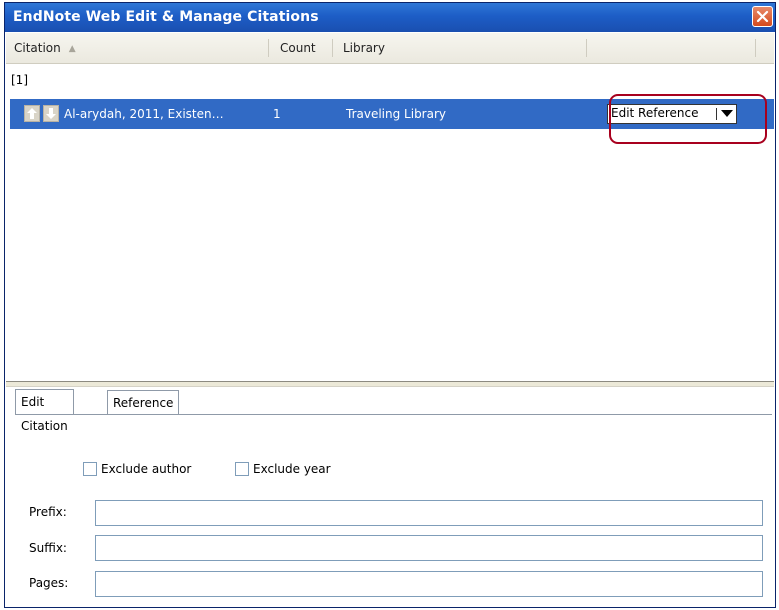 The image size is (779, 610). Describe the element at coordinates (48, 548) in the screenshot. I see `suffix-label: Suffix:` at that location.